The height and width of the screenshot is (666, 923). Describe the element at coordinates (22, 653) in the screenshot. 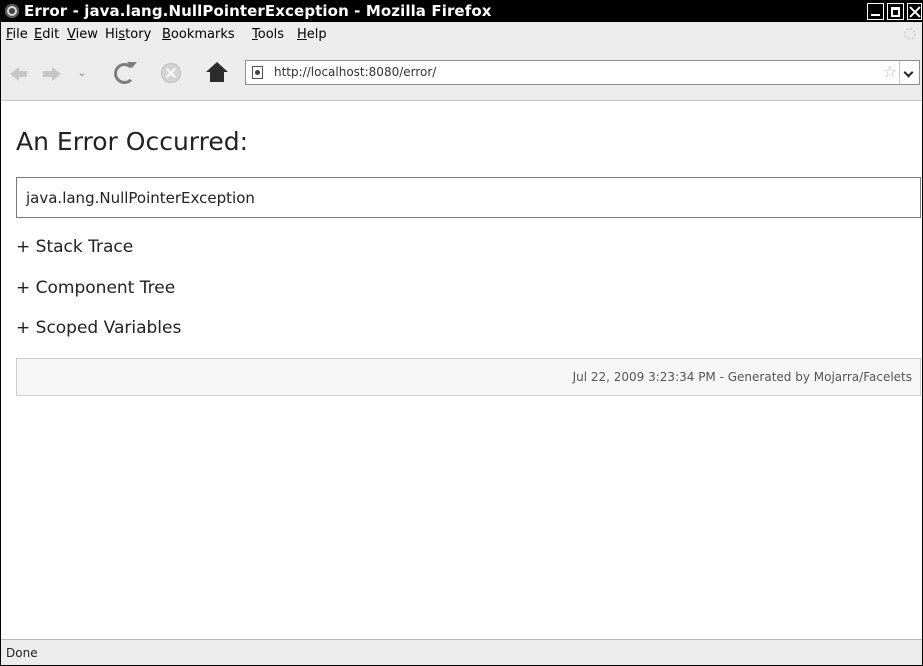

I see `status-text: Done` at that location.